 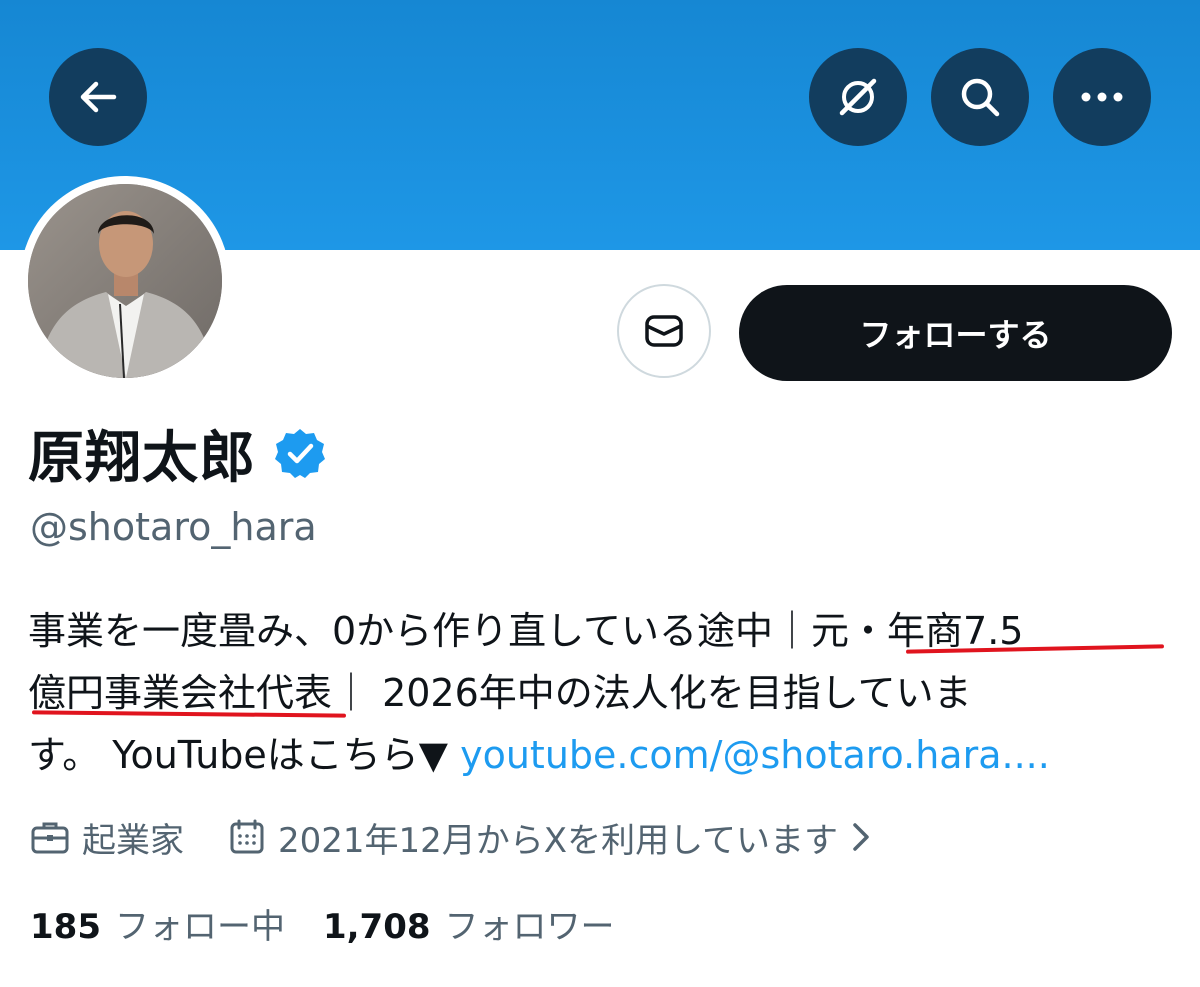 I want to click on more-horizontal-icon, so click(x=1102, y=97).